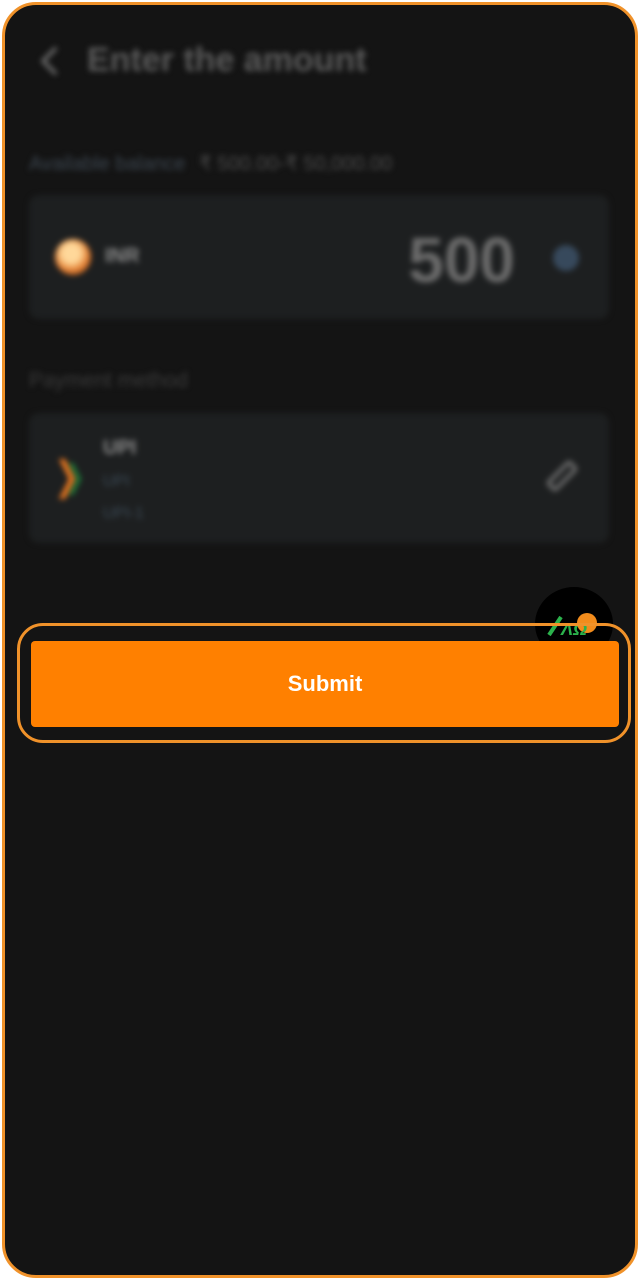 Image resolution: width=640 pixels, height=1280 pixels. Describe the element at coordinates (319, 257) in the screenshot. I see `amount-card: INR 500` at that location.